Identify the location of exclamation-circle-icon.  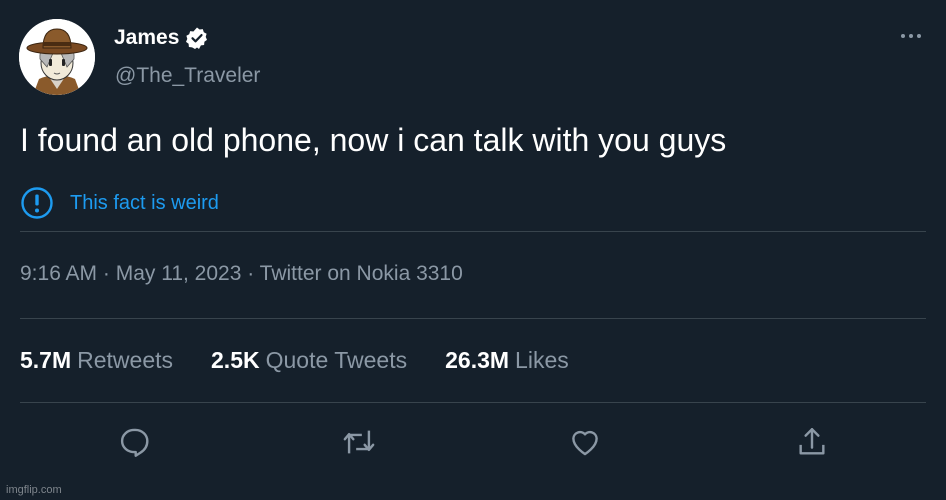
(37, 203).